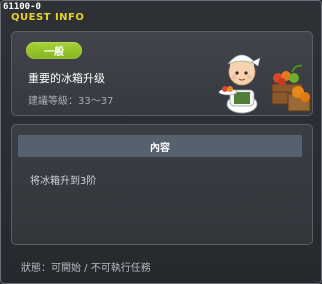  Describe the element at coordinates (63, 181) in the screenshot. I see `content-text: 将冰箱升到3阶` at that location.